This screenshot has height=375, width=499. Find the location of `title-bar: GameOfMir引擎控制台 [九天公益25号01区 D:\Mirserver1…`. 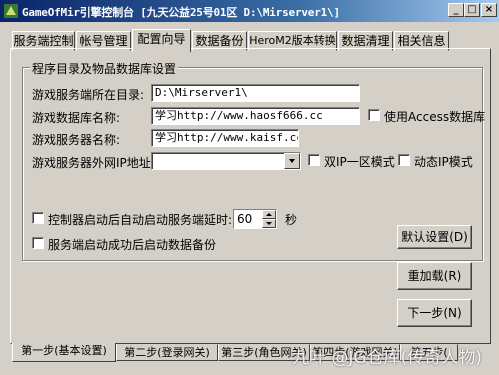

title-bar: GameOfMir引擎控制台 [九天公益25号01区 D:\Mirserver1… is located at coordinates (249, 11).